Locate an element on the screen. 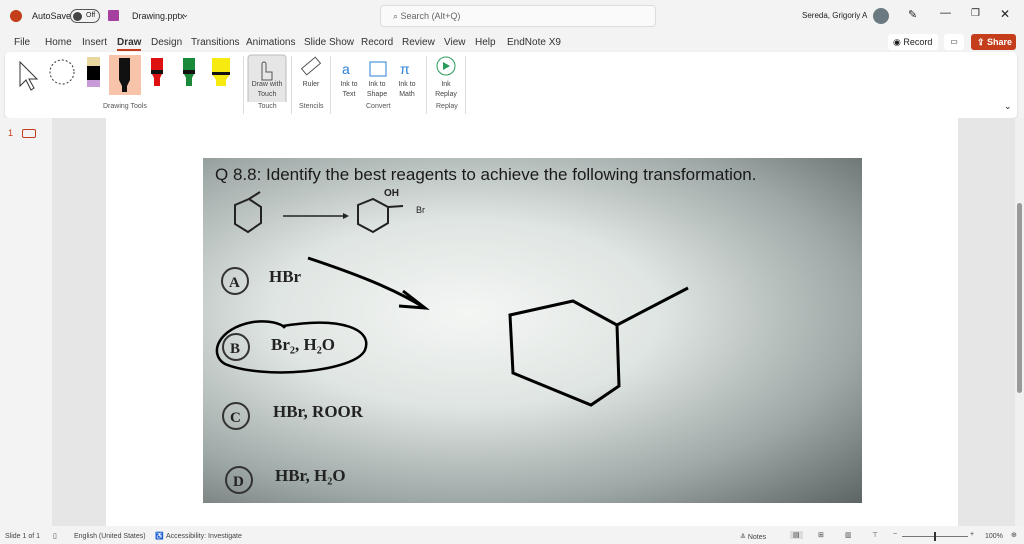 This screenshot has height=544, width=1024. autosave-label: AutoSave is located at coordinates (52, 16).